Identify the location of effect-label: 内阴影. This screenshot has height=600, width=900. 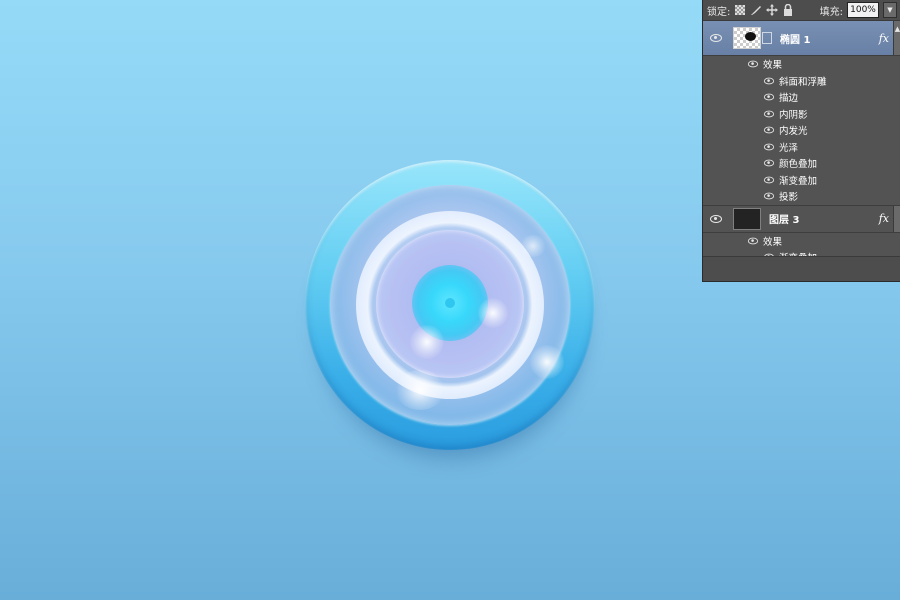
(793, 115).